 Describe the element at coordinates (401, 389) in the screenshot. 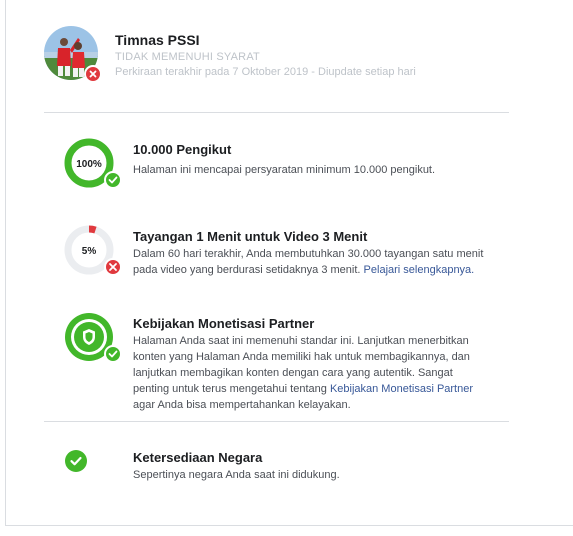

I see `policy-link: Kebijakan Monetisasi Partner` at that location.